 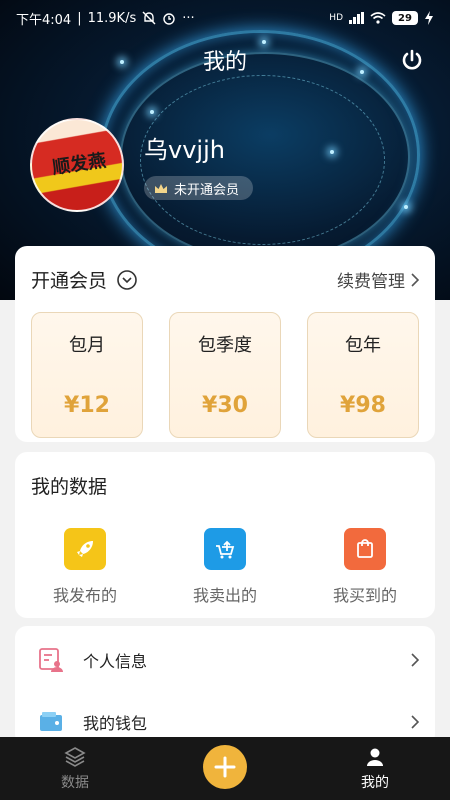 What do you see at coordinates (225, 375) in the screenshot?
I see `plan-quarterly: 包季度 ¥30` at bounding box center [225, 375].